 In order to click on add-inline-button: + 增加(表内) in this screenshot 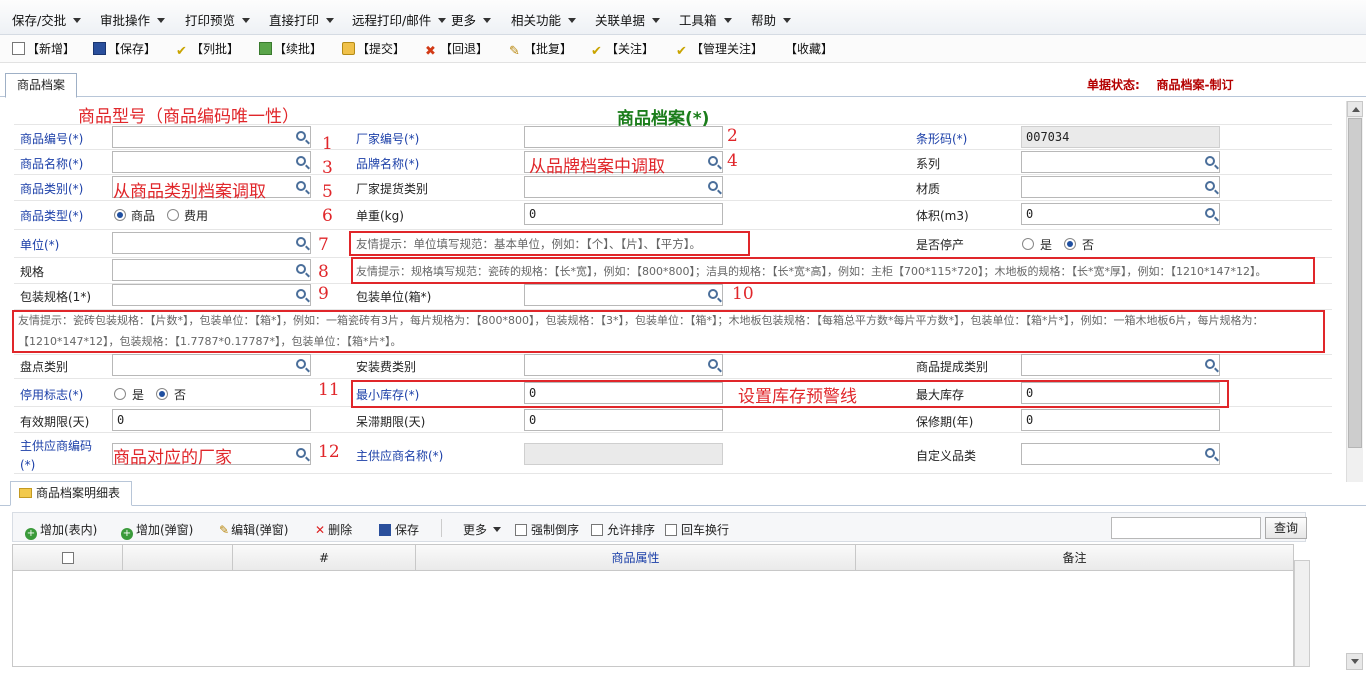, I will do `click(61, 530)`.